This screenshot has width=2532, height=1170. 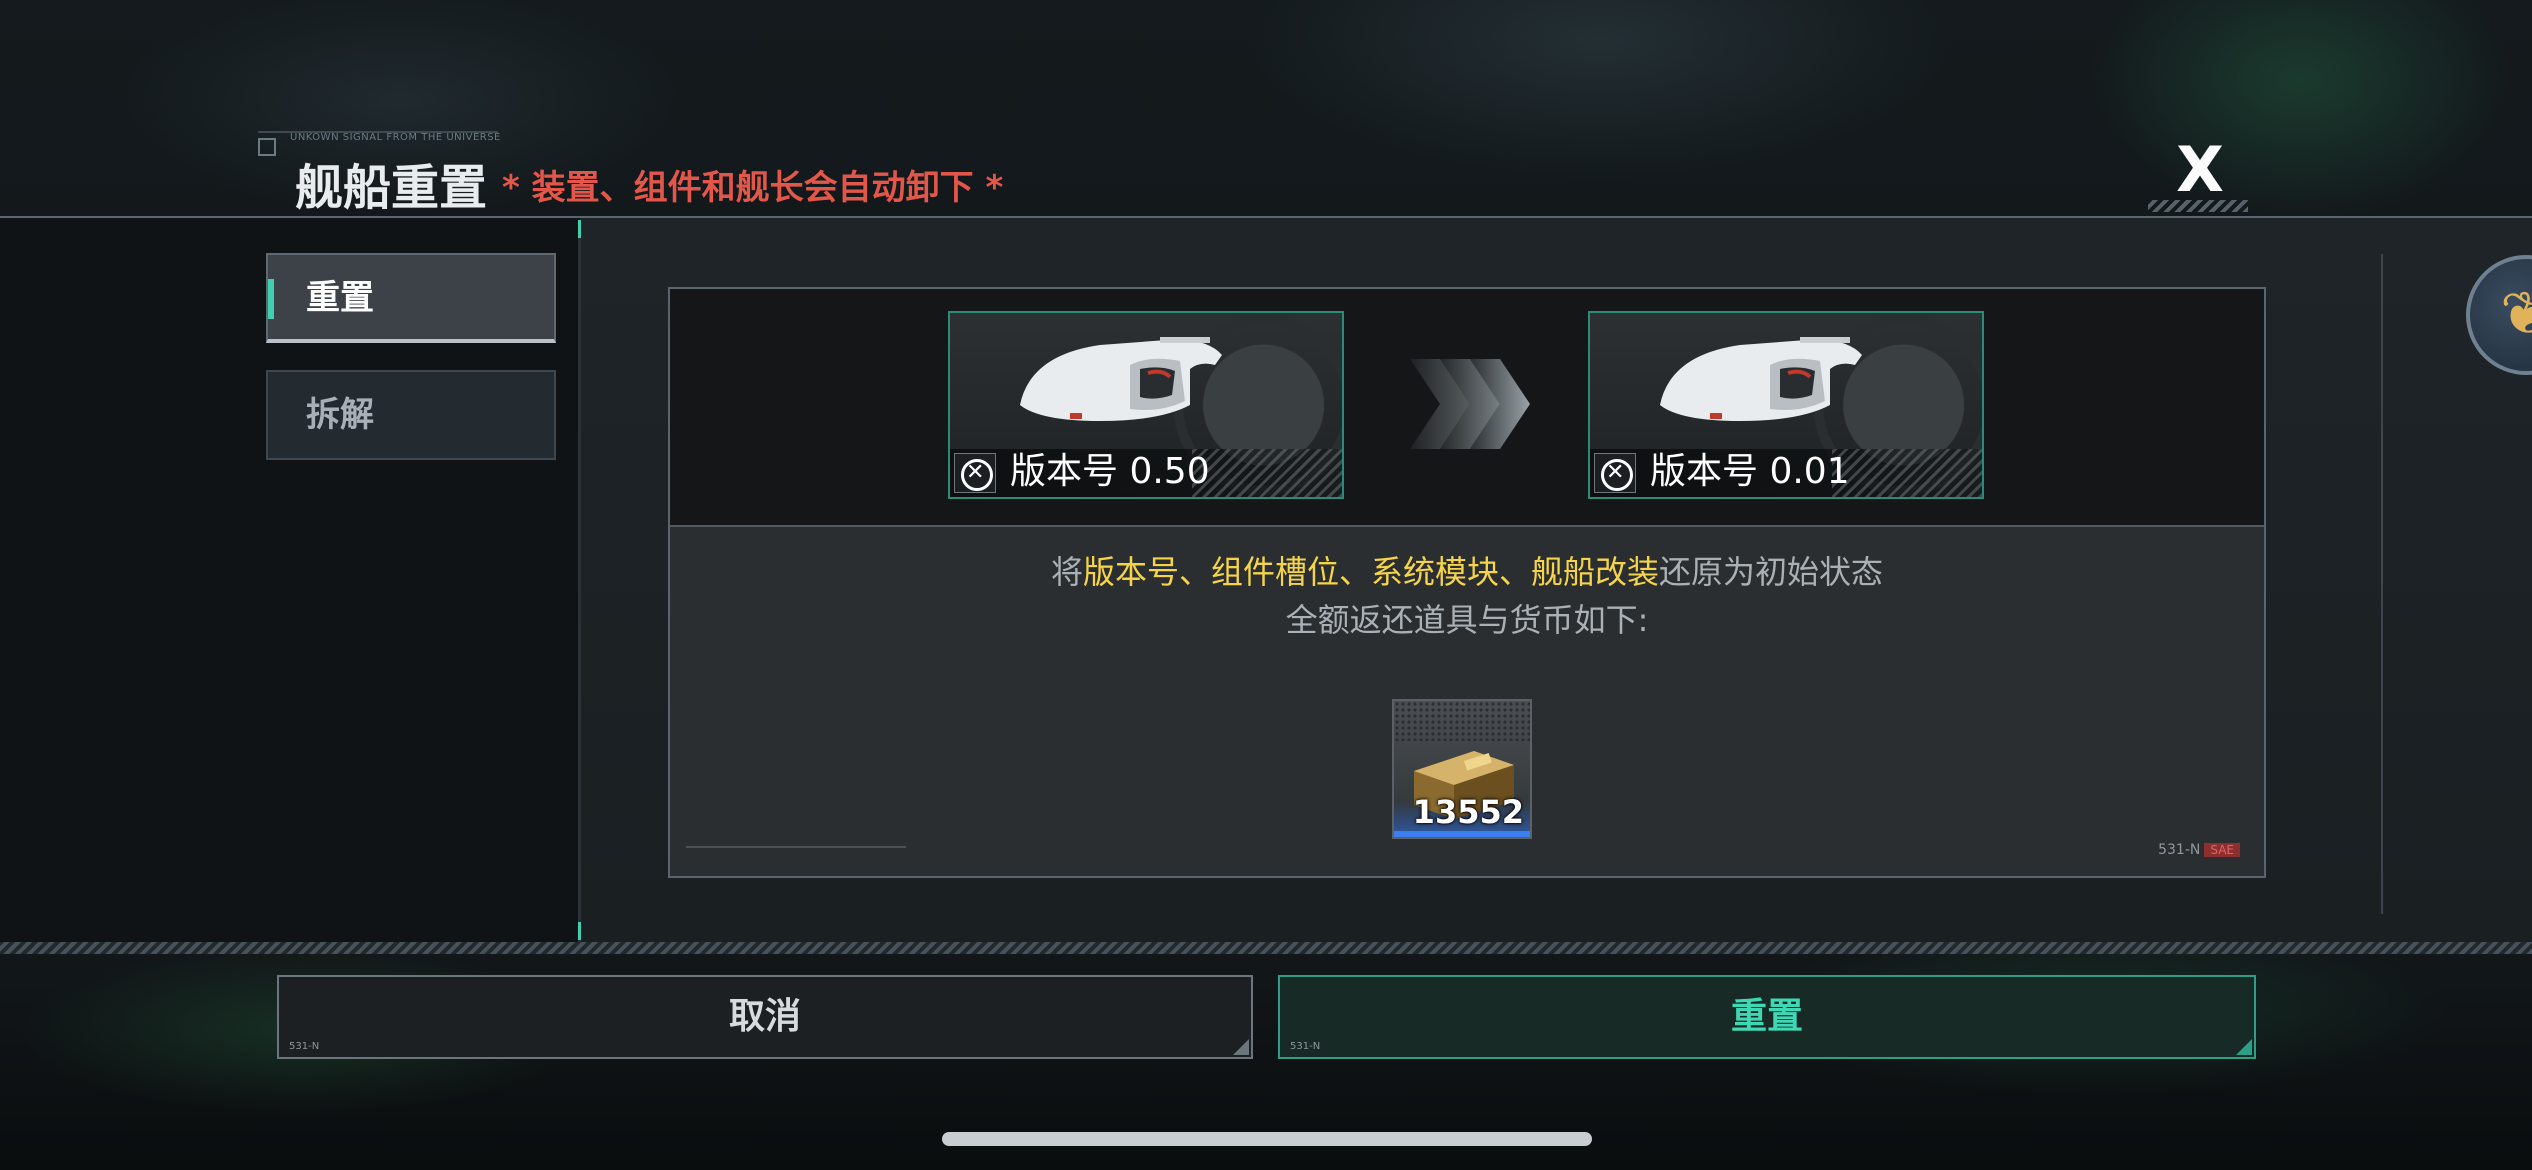 What do you see at coordinates (579, 229) in the screenshot?
I see `sidebar-accent-top` at bounding box center [579, 229].